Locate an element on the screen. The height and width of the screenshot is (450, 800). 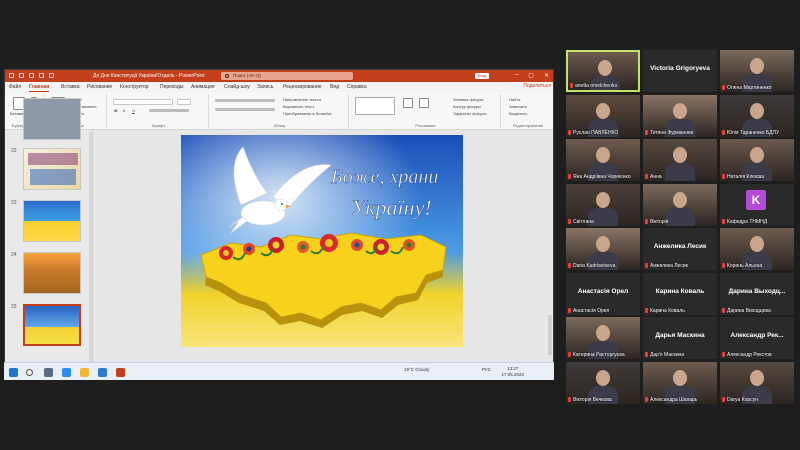
save-icon is located at coordinates (21, 75).